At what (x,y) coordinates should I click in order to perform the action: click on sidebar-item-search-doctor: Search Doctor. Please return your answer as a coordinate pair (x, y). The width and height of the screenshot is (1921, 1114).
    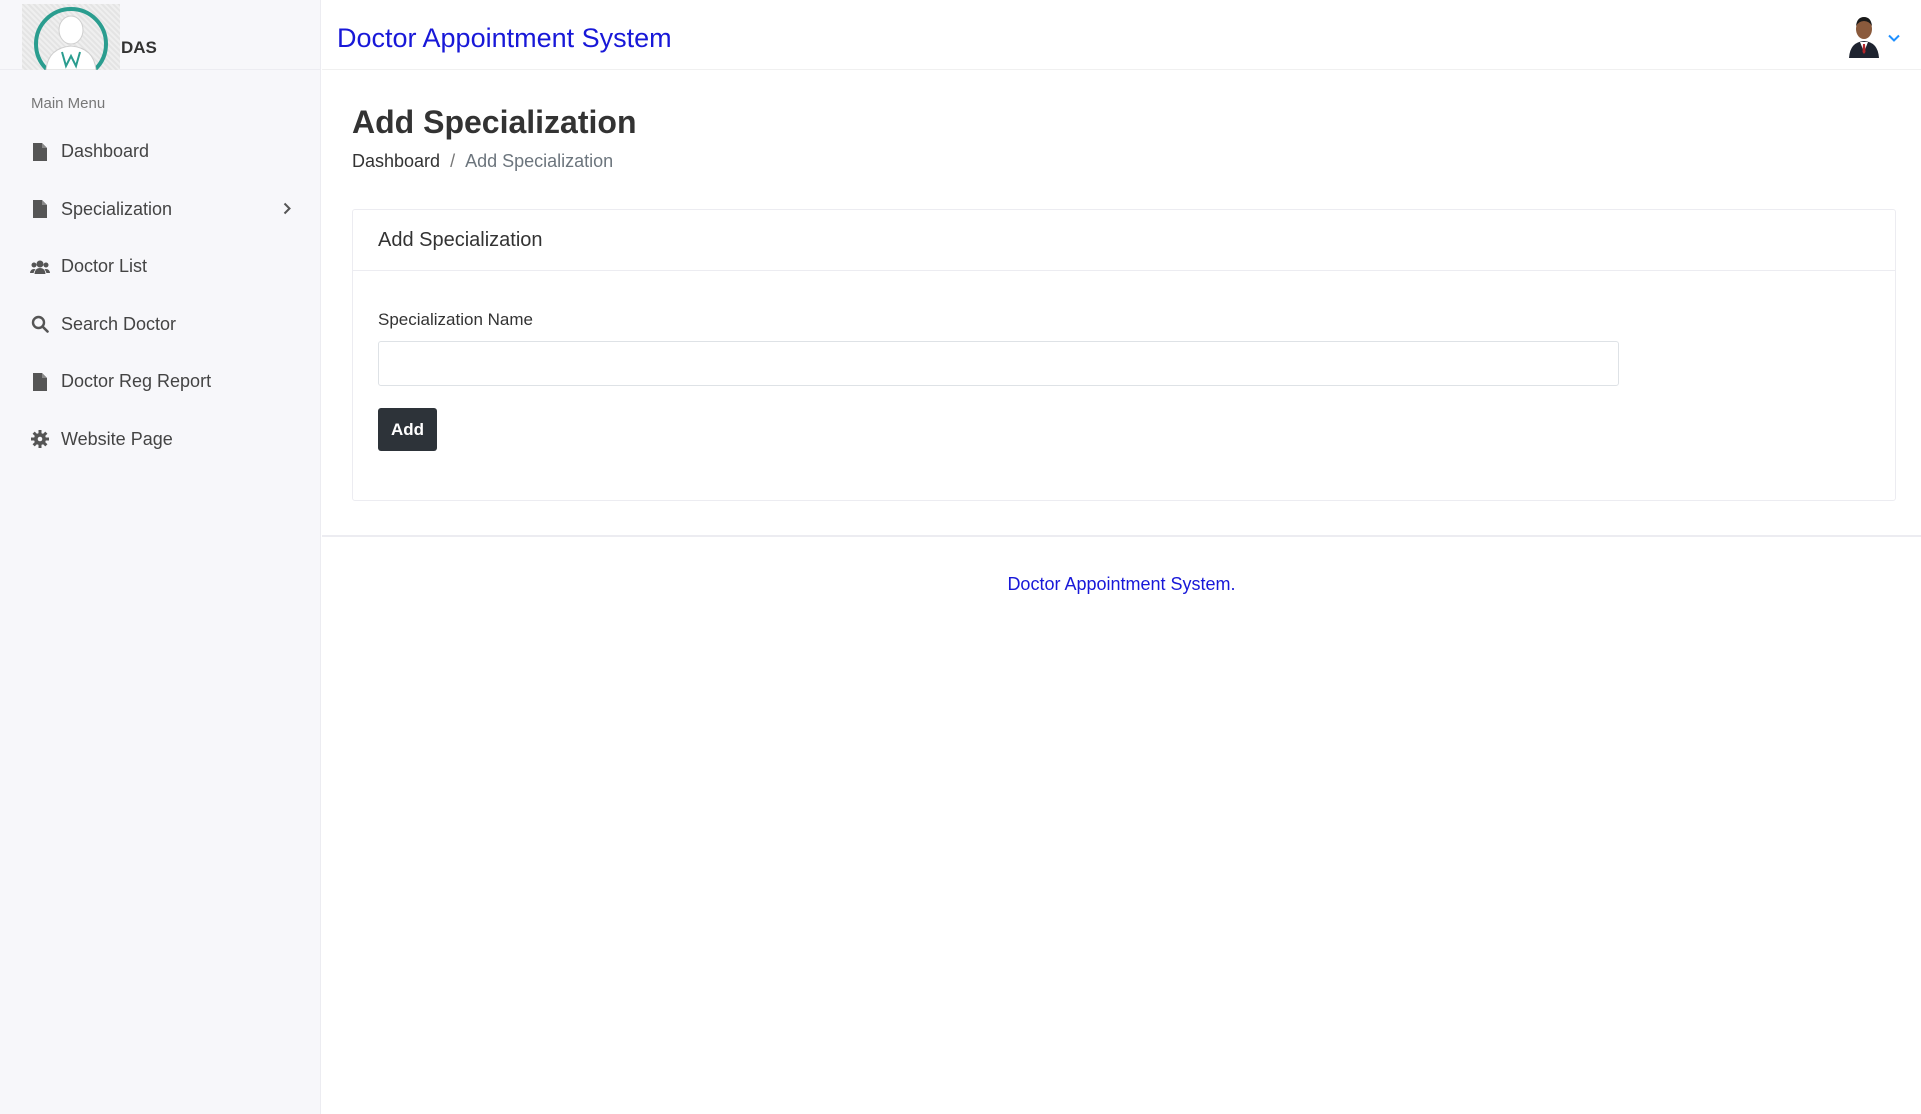
    Looking at the image, I should click on (160, 325).